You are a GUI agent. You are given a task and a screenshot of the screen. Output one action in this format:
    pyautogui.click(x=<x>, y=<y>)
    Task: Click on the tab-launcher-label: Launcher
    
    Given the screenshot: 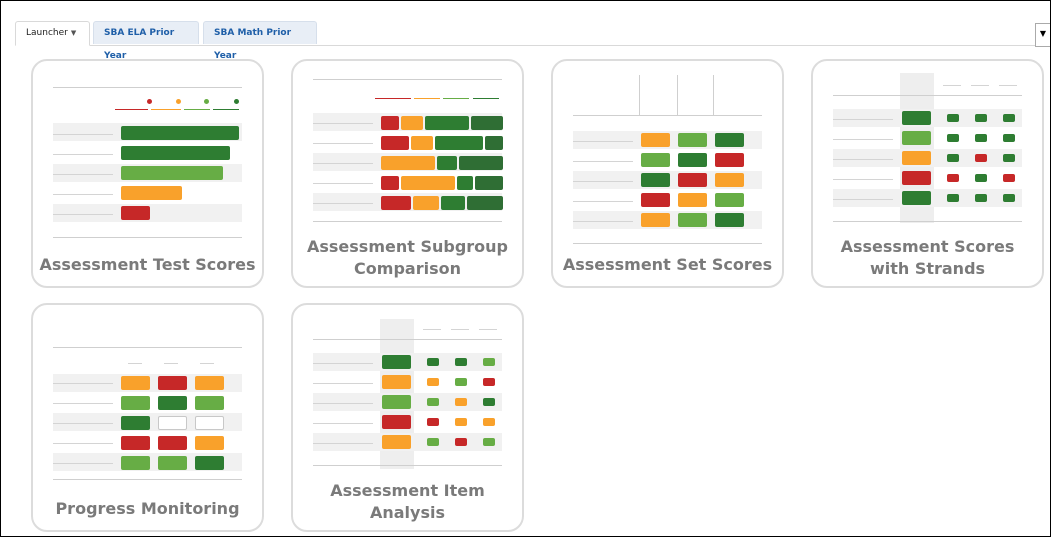 What is the action you would take?
    pyautogui.click(x=47, y=33)
    